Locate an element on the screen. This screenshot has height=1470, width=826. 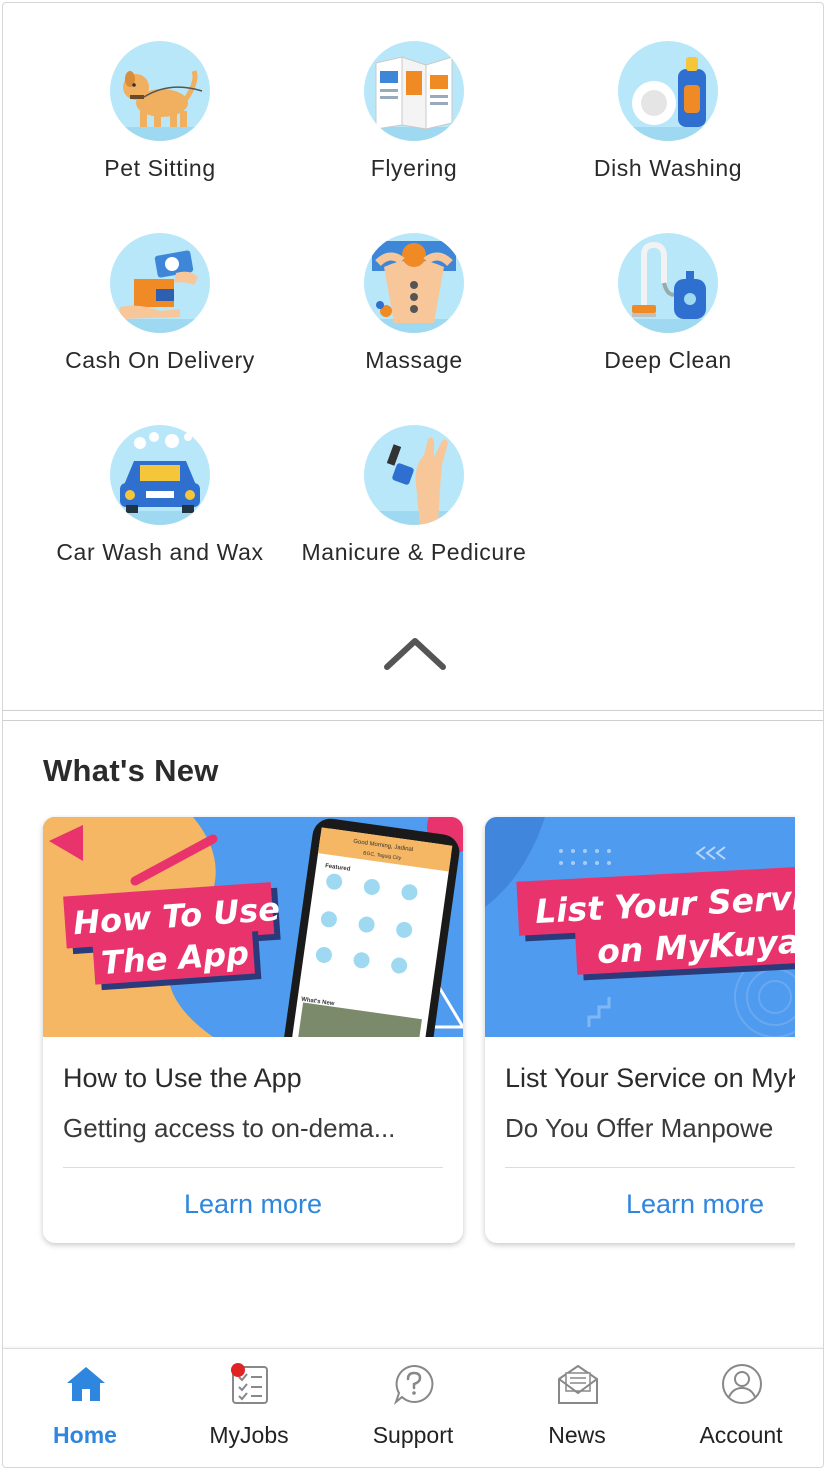
service-pet-sitting: Pet Sitting is located at coordinates (160, 111).